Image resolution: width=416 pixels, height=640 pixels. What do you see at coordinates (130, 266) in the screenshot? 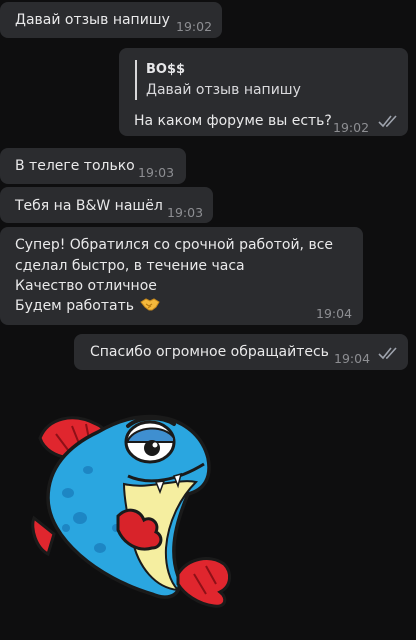
I see `message-text-line: сделал быстро, в течение часа` at bounding box center [130, 266].